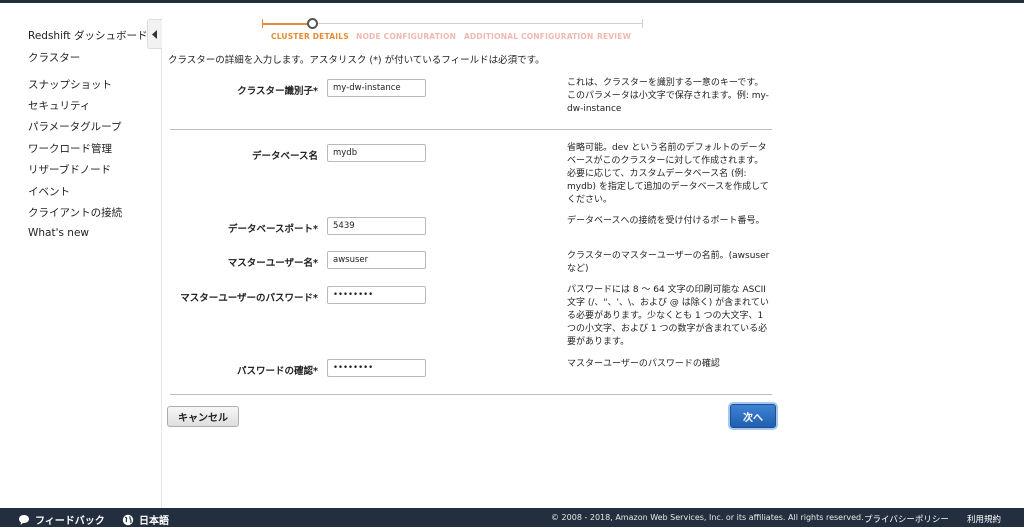  What do you see at coordinates (75, 212) in the screenshot?
I see `sidebar-item-client-connections: クライアントの接続` at bounding box center [75, 212].